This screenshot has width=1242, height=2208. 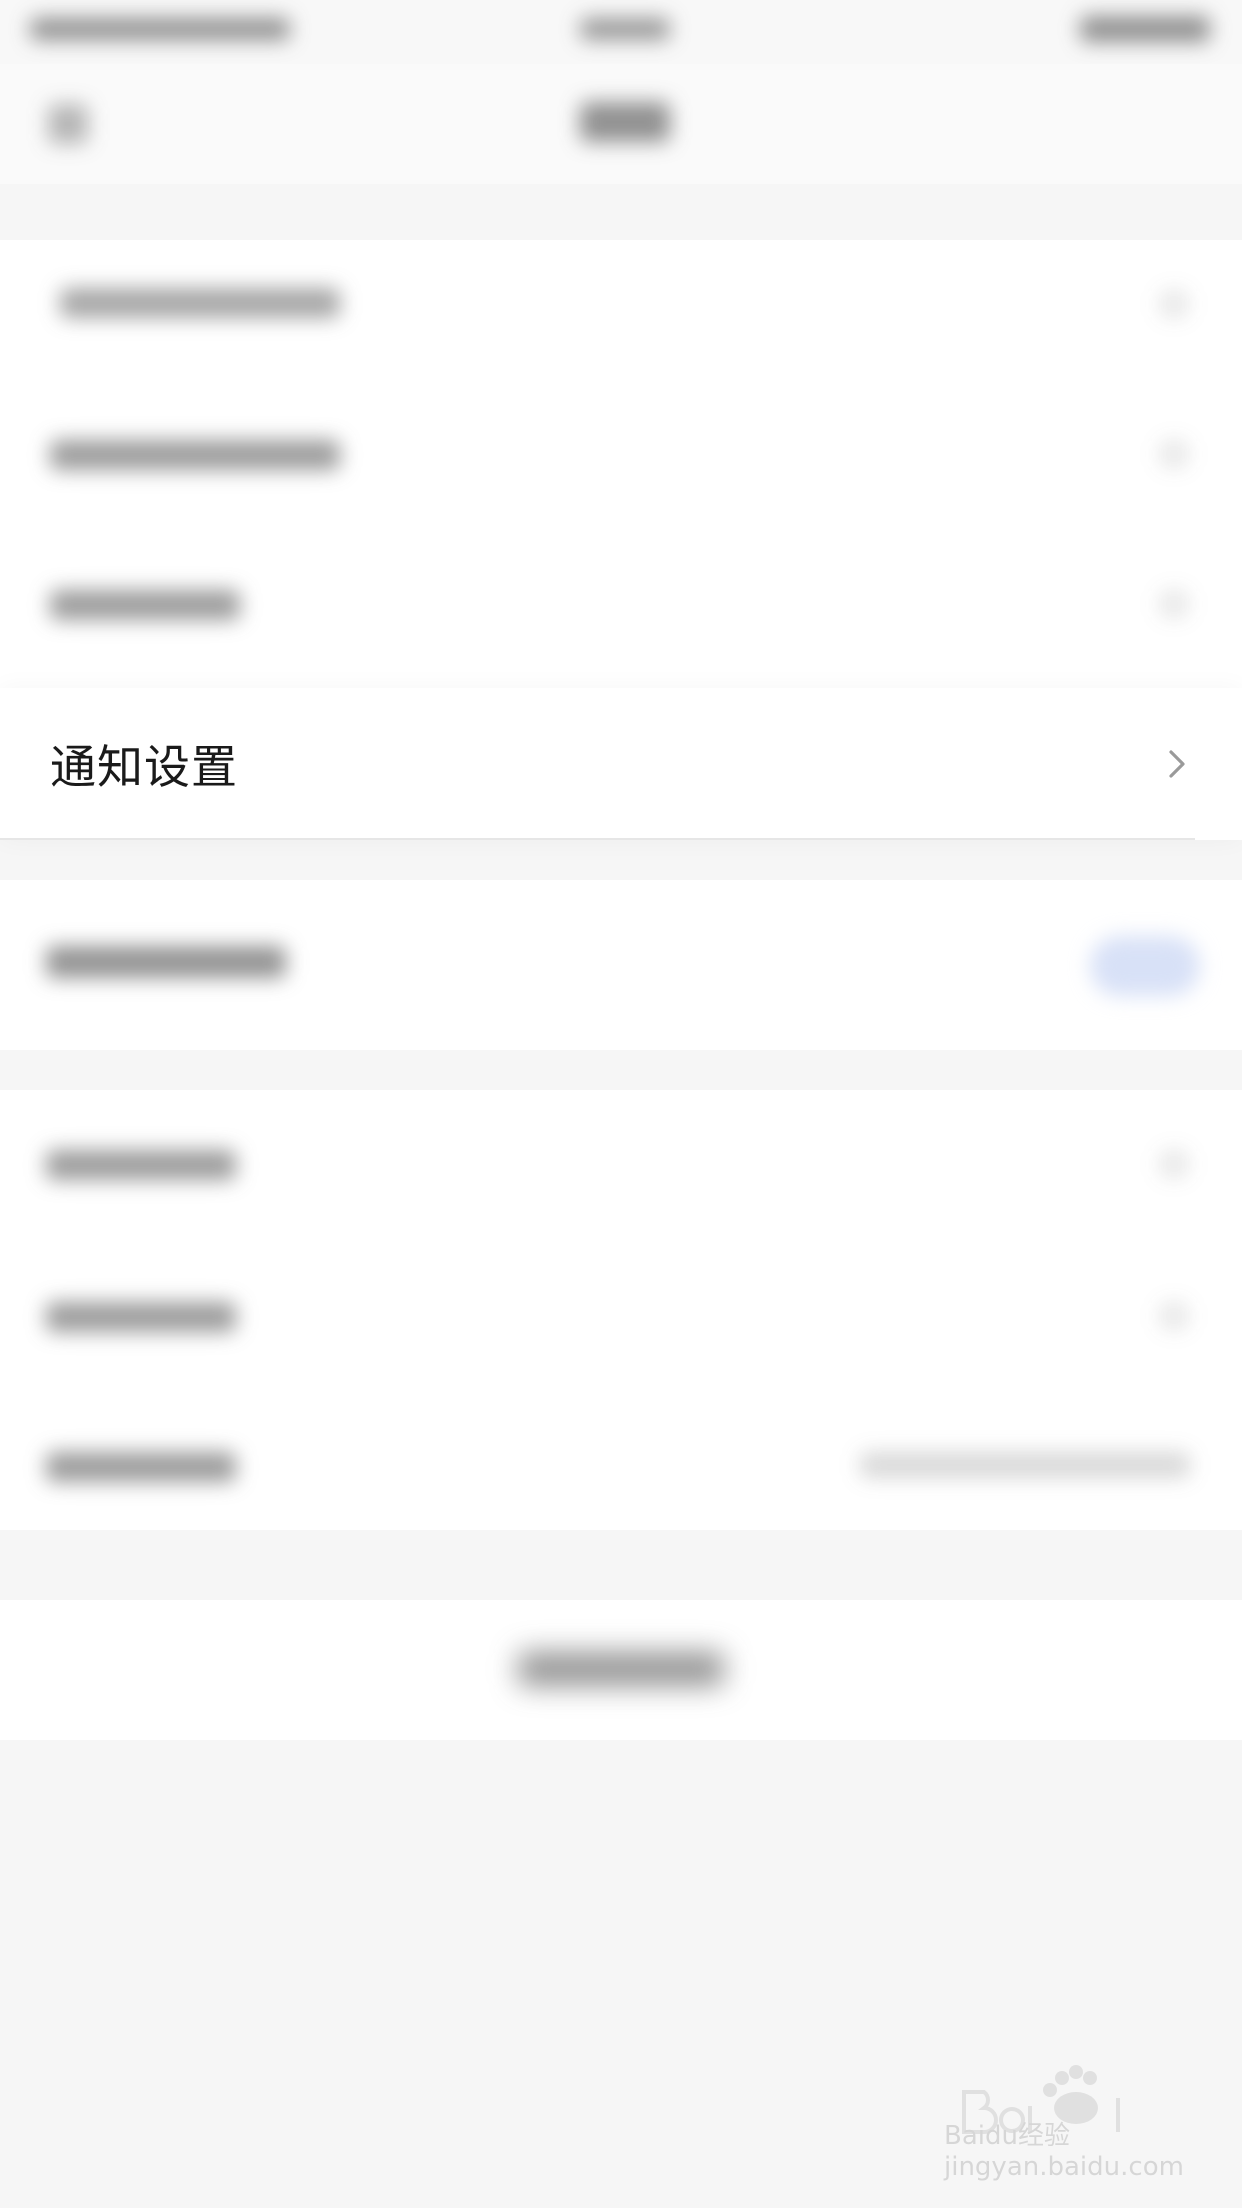 What do you see at coordinates (1177, 764) in the screenshot?
I see `chevron-right-icon` at bounding box center [1177, 764].